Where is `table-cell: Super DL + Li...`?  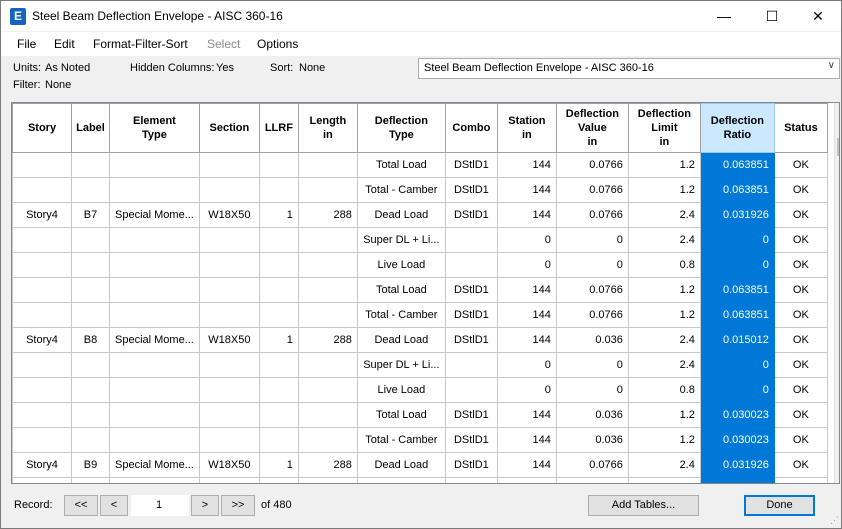
table-cell: Super DL + Li... is located at coordinates (401, 240).